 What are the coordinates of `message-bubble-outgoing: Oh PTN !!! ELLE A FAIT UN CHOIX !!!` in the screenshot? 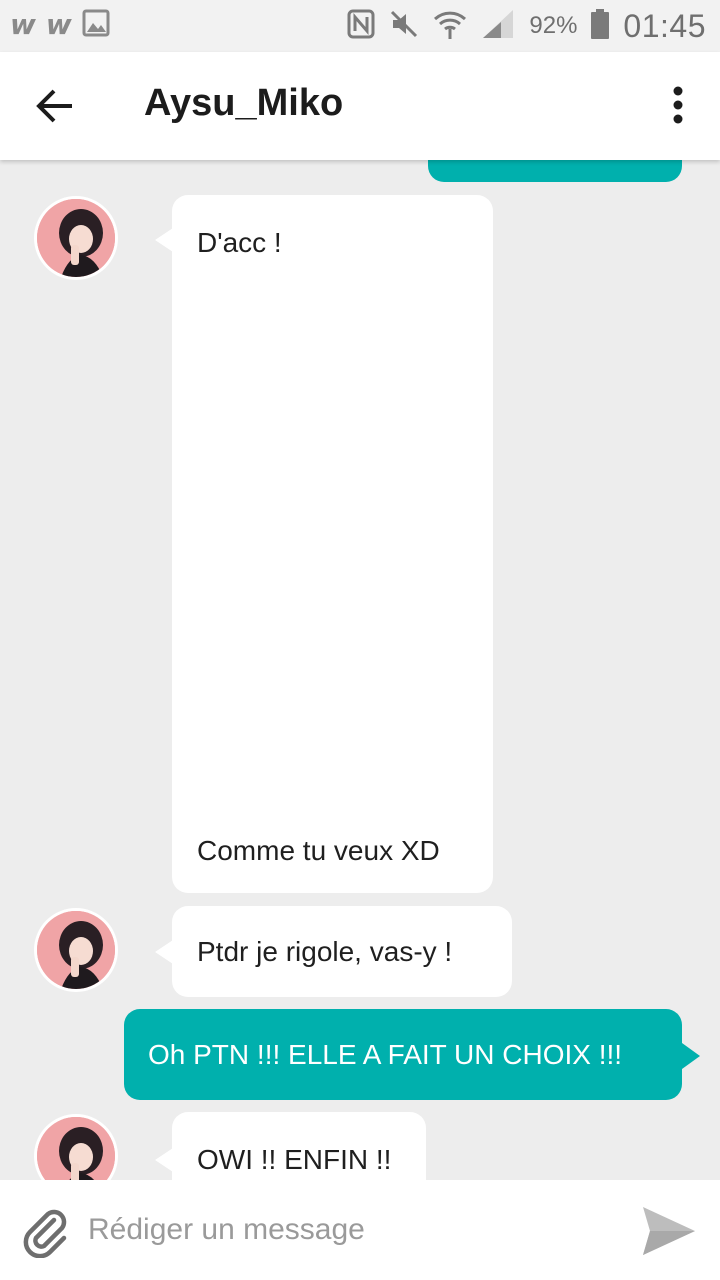 It's located at (403, 1054).